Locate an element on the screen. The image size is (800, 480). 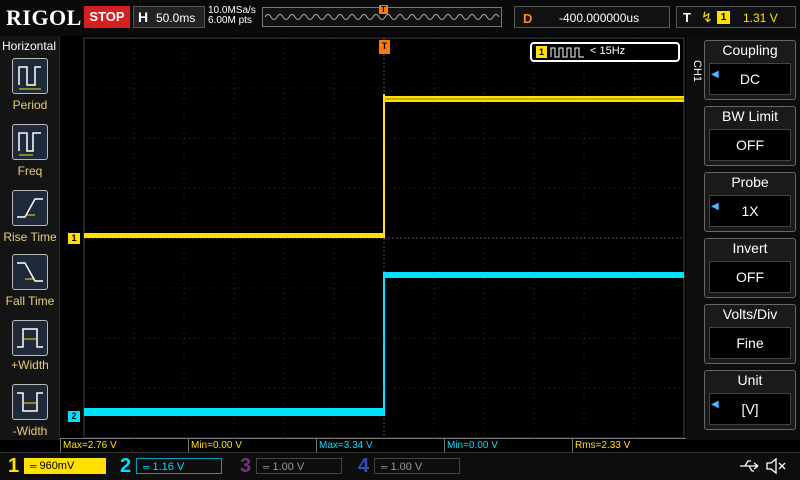
channel-1-scale: ═ 960mV is located at coordinates (65, 466).